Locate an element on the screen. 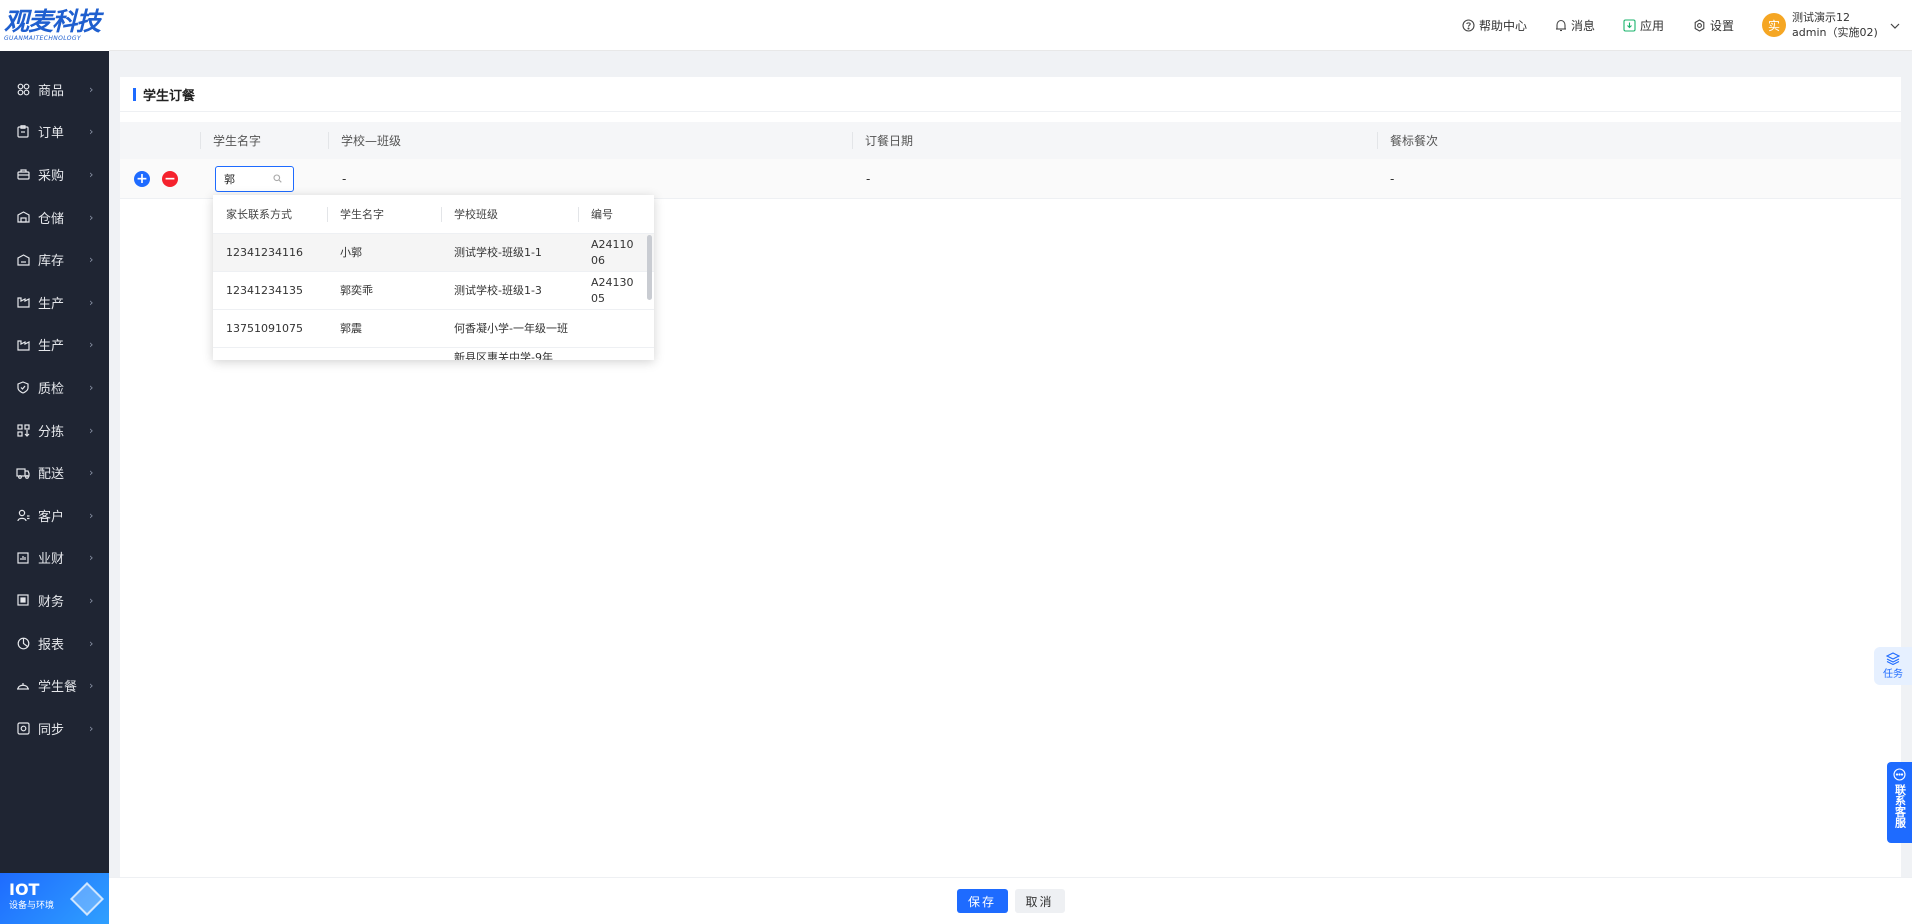  sidebar-item-label: 库存 is located at coordinates (51, 262).